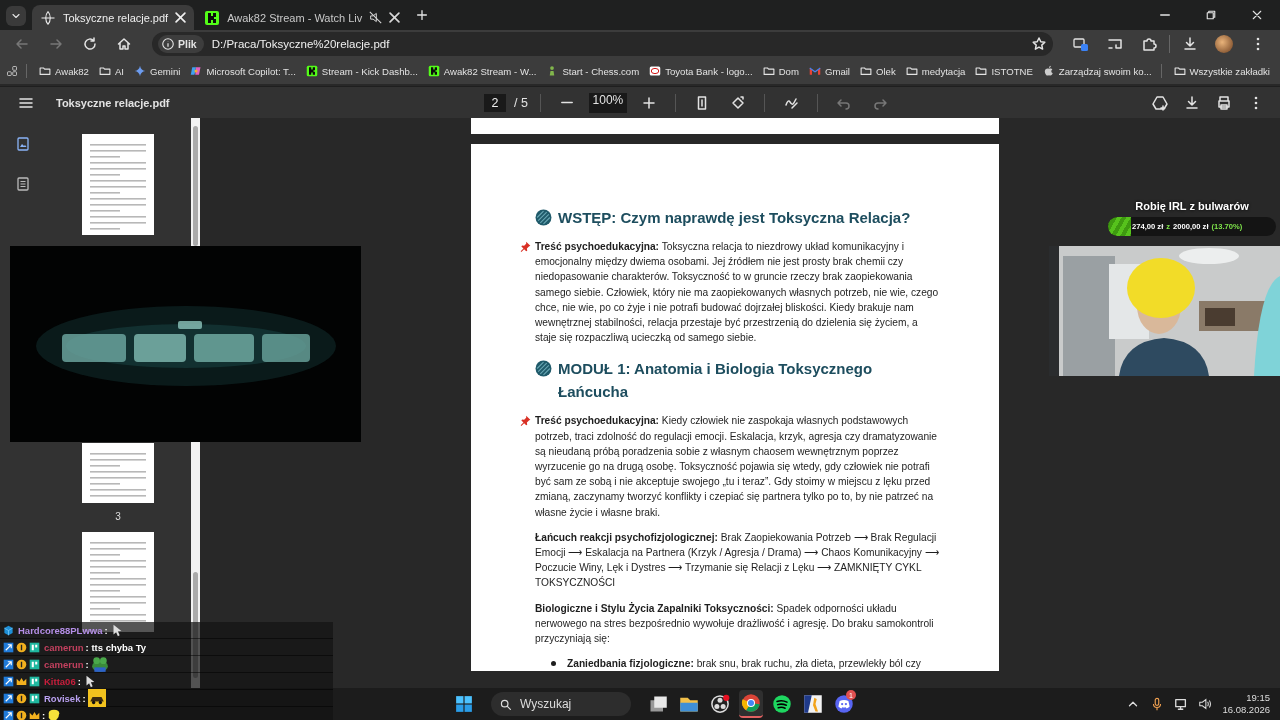  I want to click on search-icon, so click(505, 704).